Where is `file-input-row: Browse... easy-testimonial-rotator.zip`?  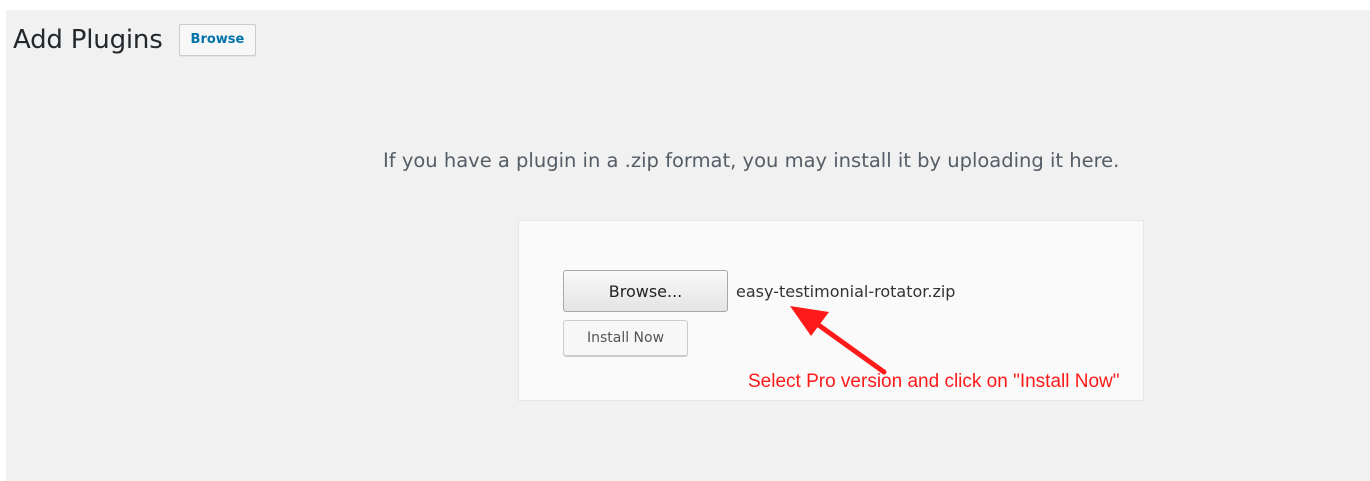
file-input-row: Browse... easy-testimonial-rotator.zip is located at coordinates (759, 291).